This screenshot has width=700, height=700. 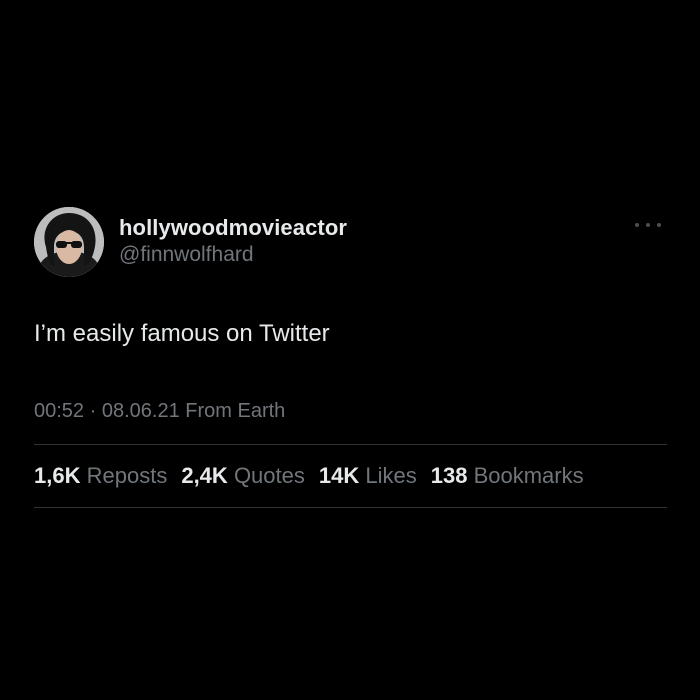 I want to click on tweet-source: From Earth, so click(x=235, y=411).